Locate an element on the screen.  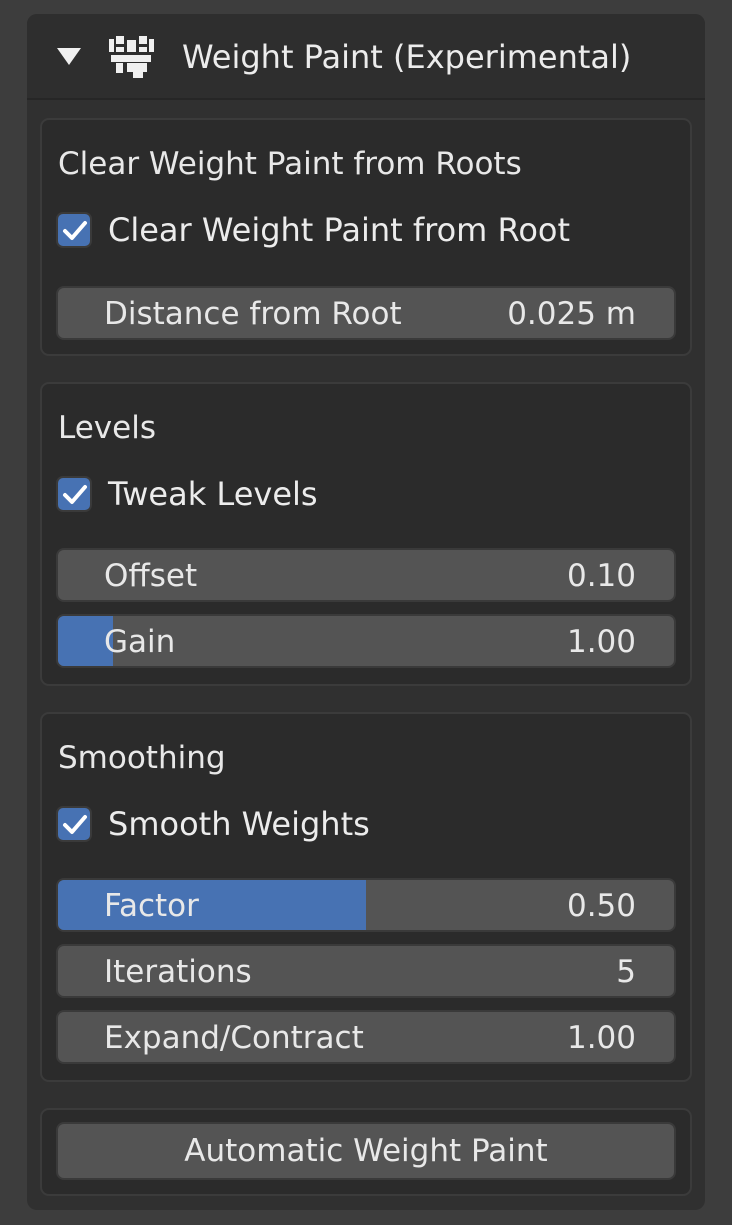
automatic-weight-paint-button: Automatic Weight Paint is located at coordinates (366, 1151).